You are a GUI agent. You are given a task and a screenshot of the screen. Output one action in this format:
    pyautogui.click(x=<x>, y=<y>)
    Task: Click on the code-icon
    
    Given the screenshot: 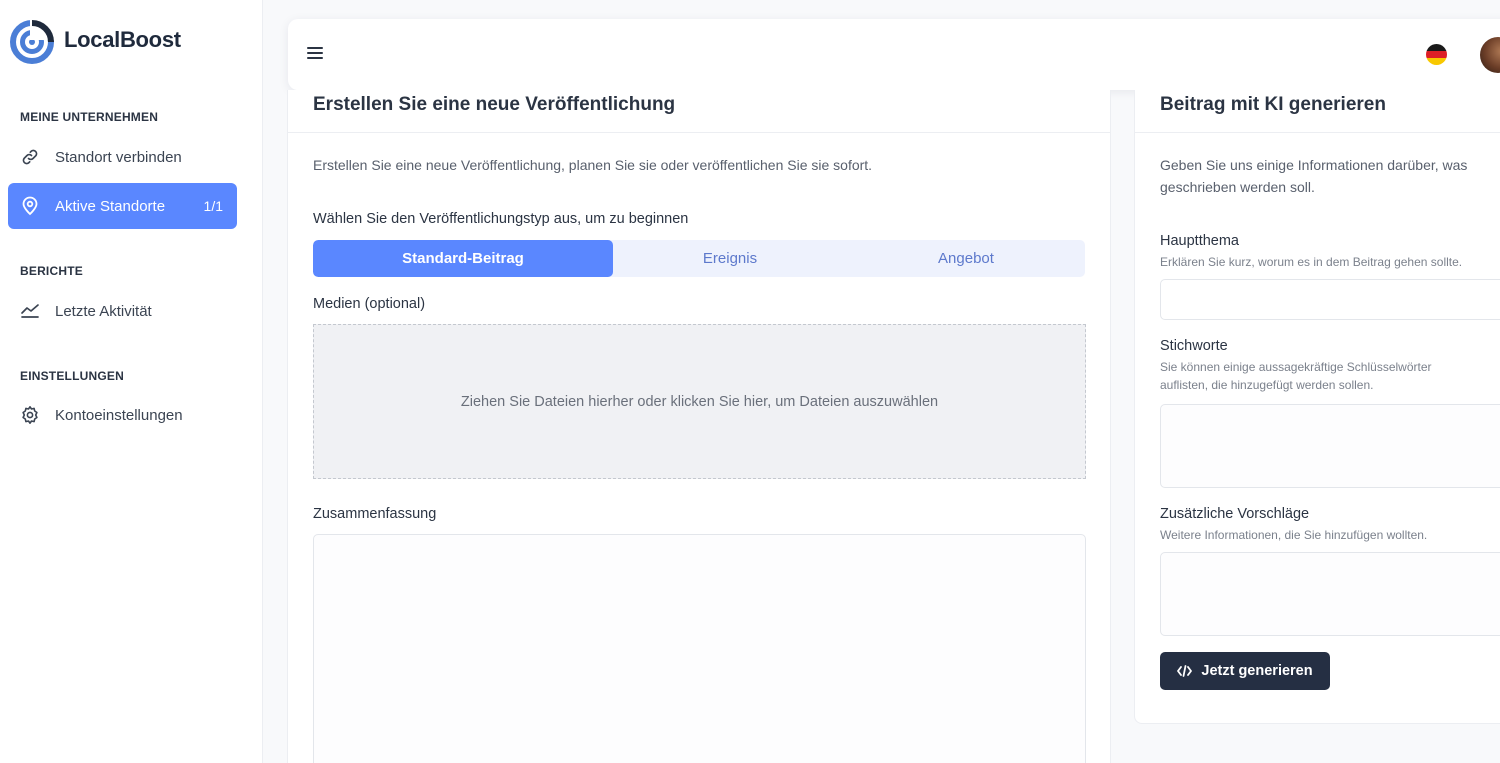 What is the action you would take?
    pyautogui.click(x=1185, y=671)
    